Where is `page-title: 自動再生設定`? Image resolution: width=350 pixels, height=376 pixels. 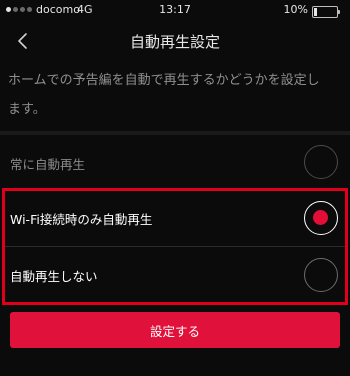 page-title: 自動再生設定 is located at coordinates (174, 42).